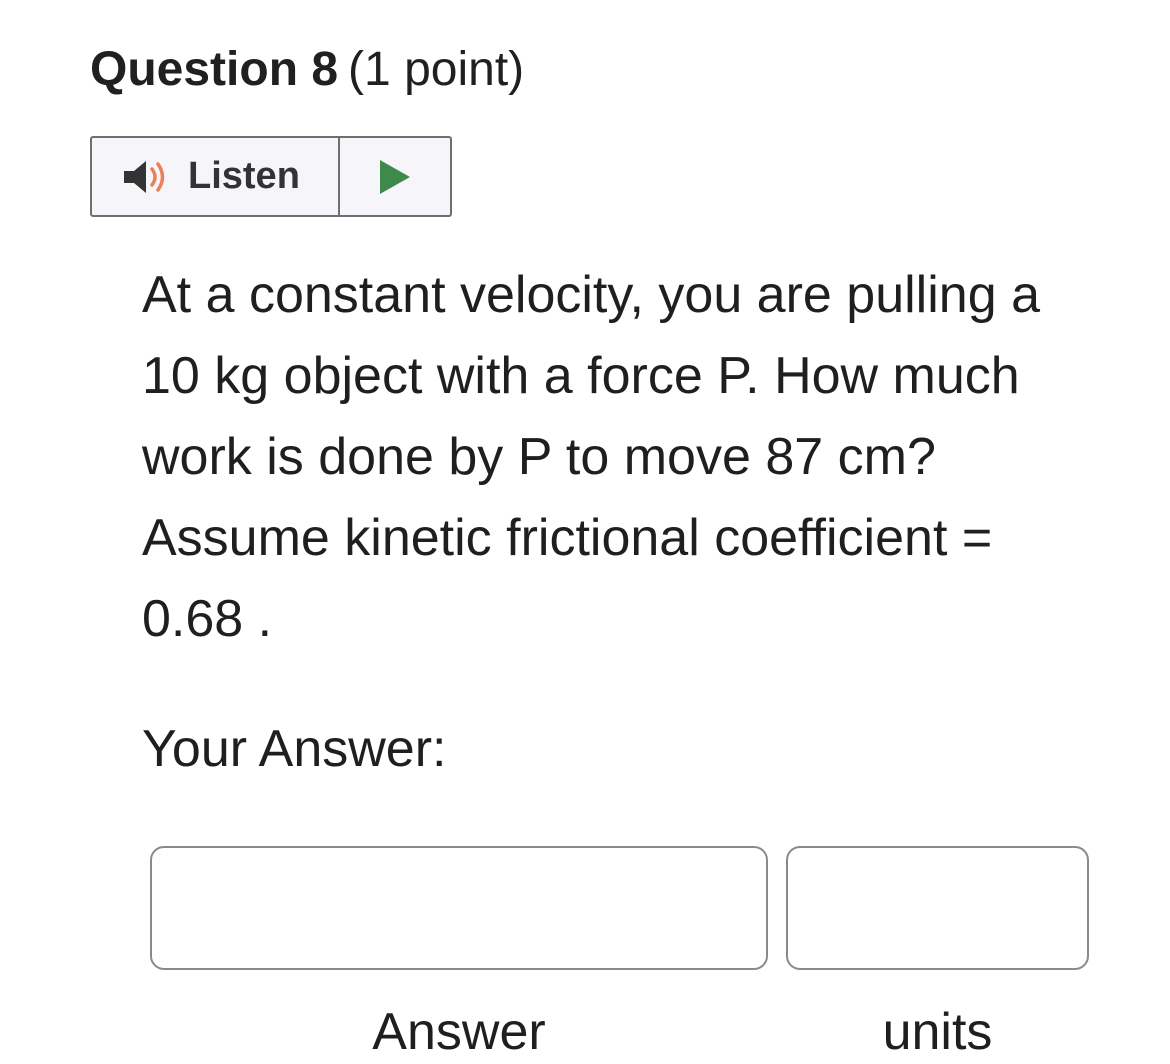 The width and height of the screenshot is (1170, 1064). Describe the element at coordinates (937, 1032) in the screenshot. I see `units-caption: units` at that location.